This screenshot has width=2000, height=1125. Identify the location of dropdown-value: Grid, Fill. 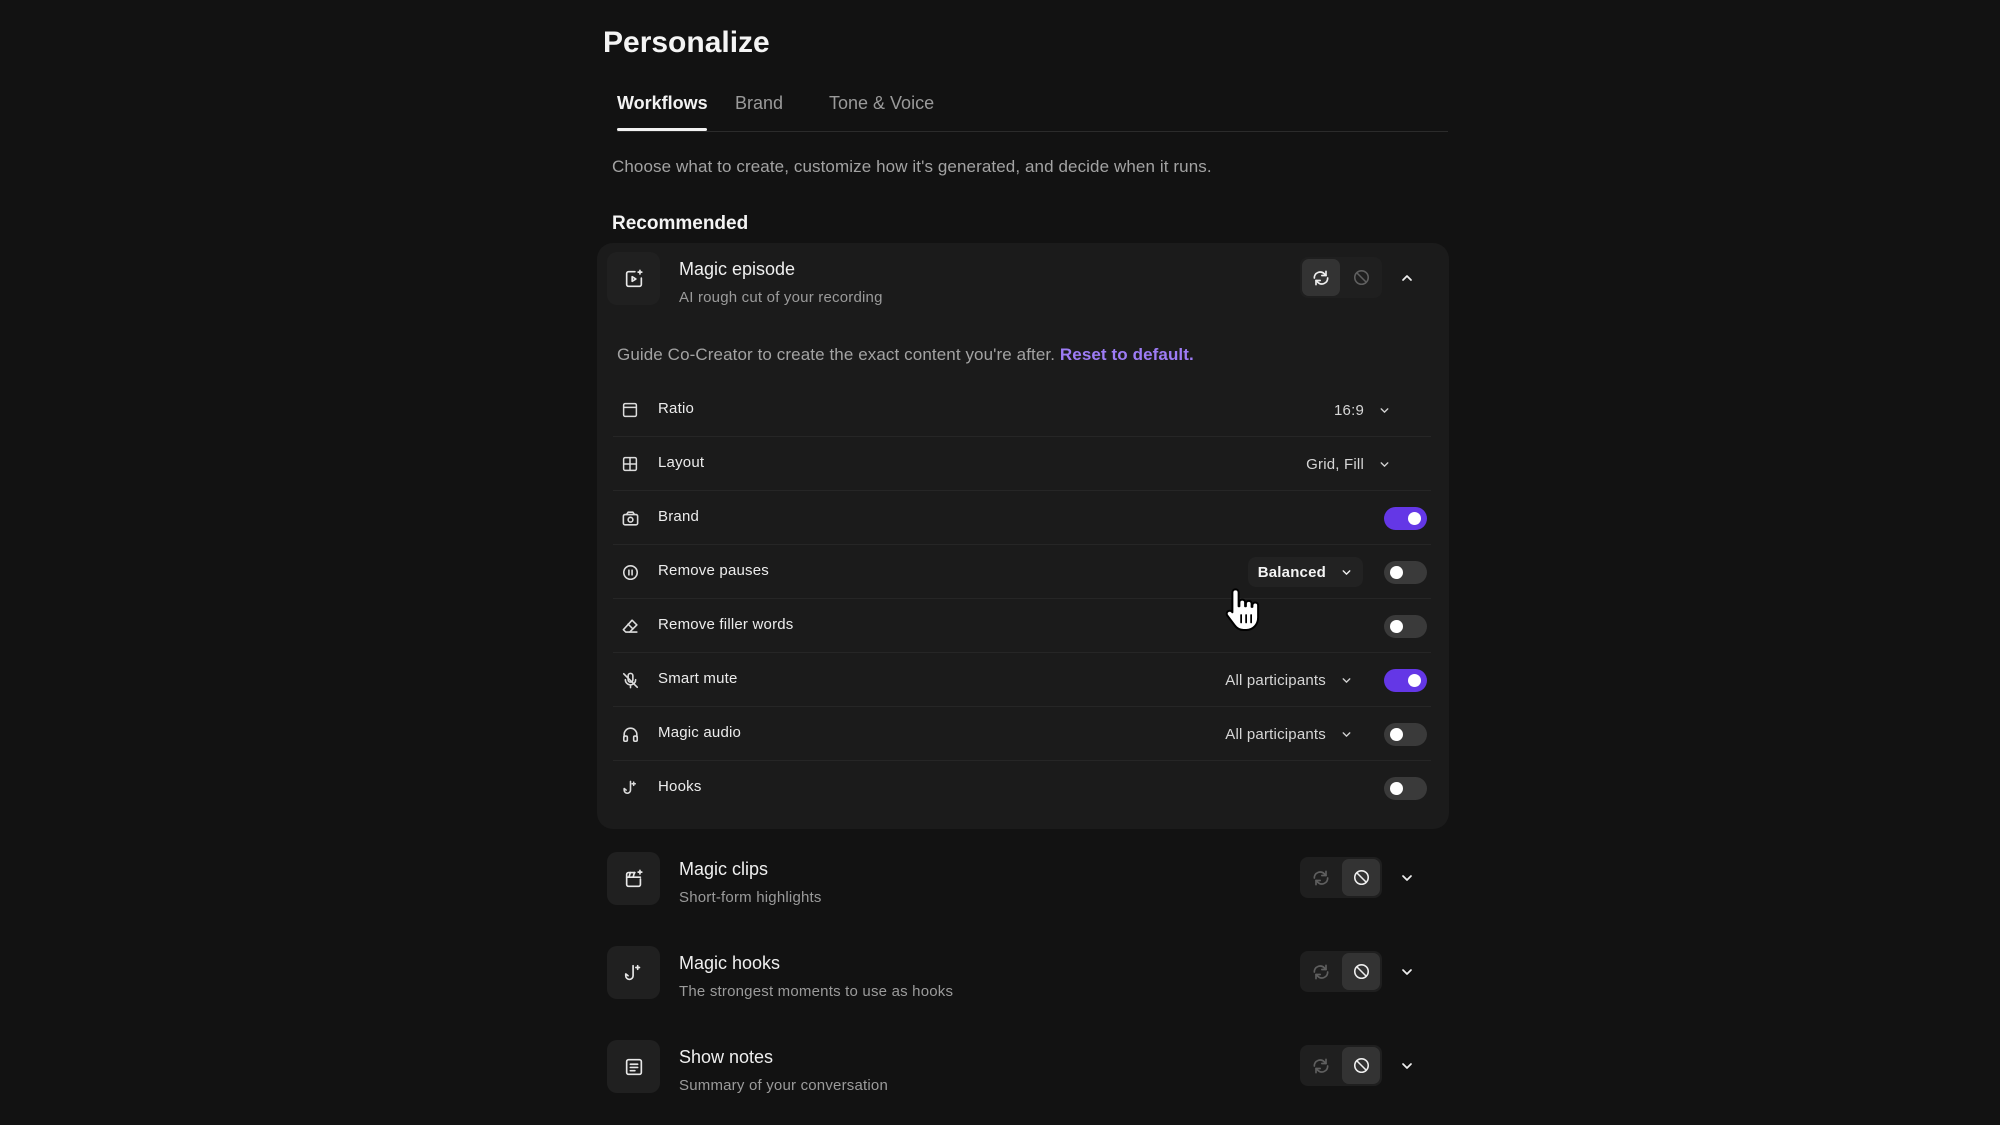
(1335, 464).